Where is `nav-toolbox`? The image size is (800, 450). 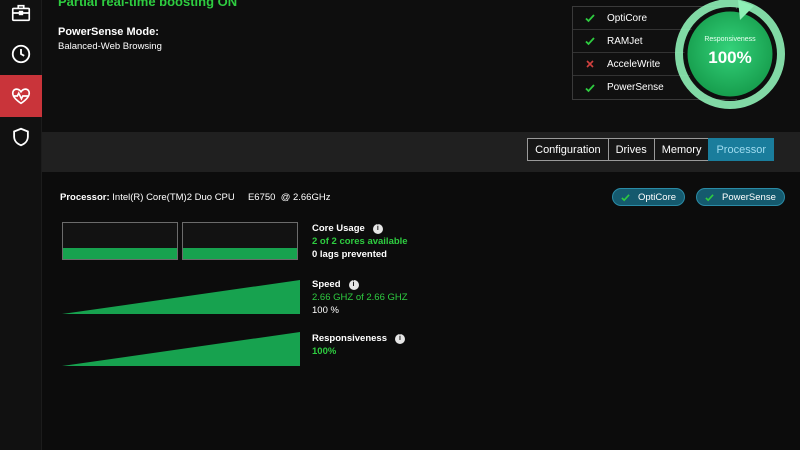 nav-toolbox is located at coordinates (21, 17).